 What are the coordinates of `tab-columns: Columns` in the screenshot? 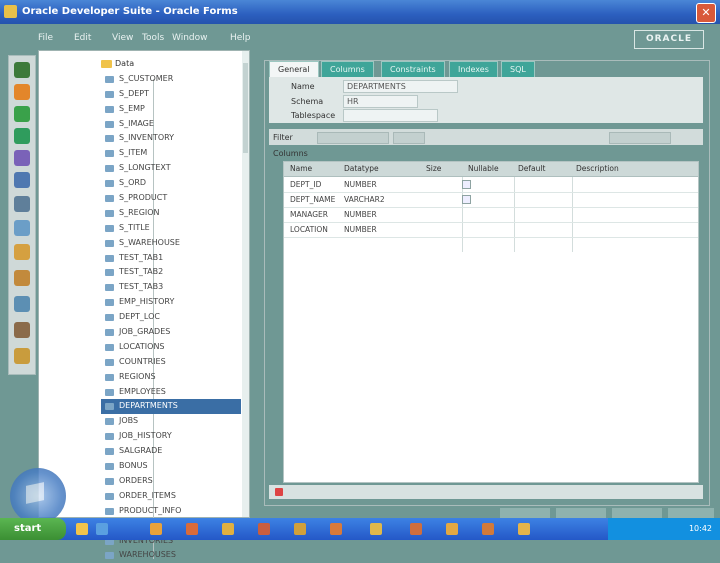 It's located at (347, 69).